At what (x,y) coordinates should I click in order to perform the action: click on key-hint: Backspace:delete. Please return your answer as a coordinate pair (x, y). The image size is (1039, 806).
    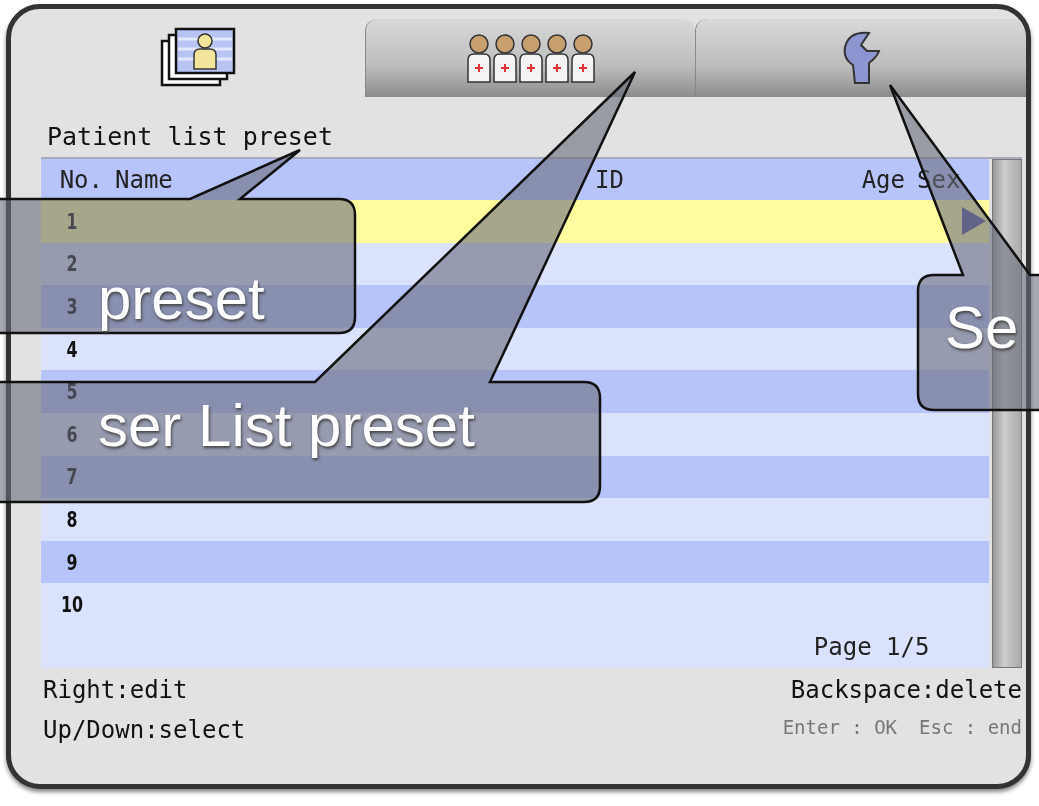
    Looking at the image, I should click on (906, 689).